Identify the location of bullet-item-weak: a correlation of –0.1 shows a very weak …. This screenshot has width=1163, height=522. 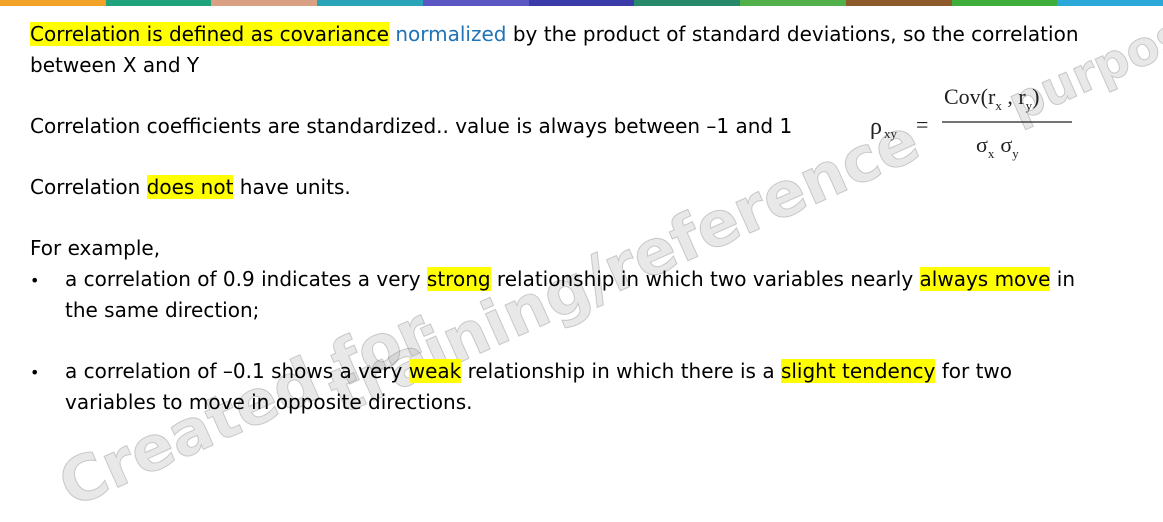
(538, 371).